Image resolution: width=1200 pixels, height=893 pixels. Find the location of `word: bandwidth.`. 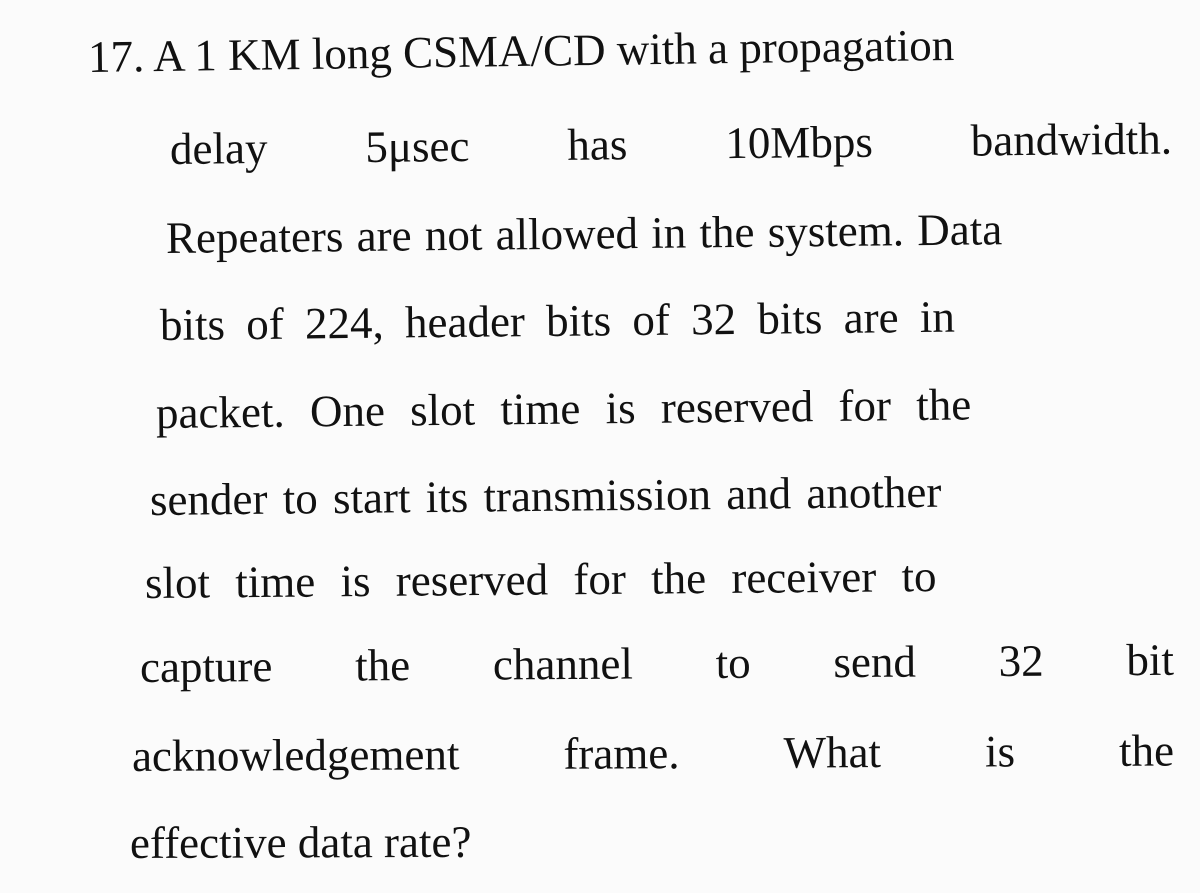

word: bandwidth. is located at coordinates (1071, 139).